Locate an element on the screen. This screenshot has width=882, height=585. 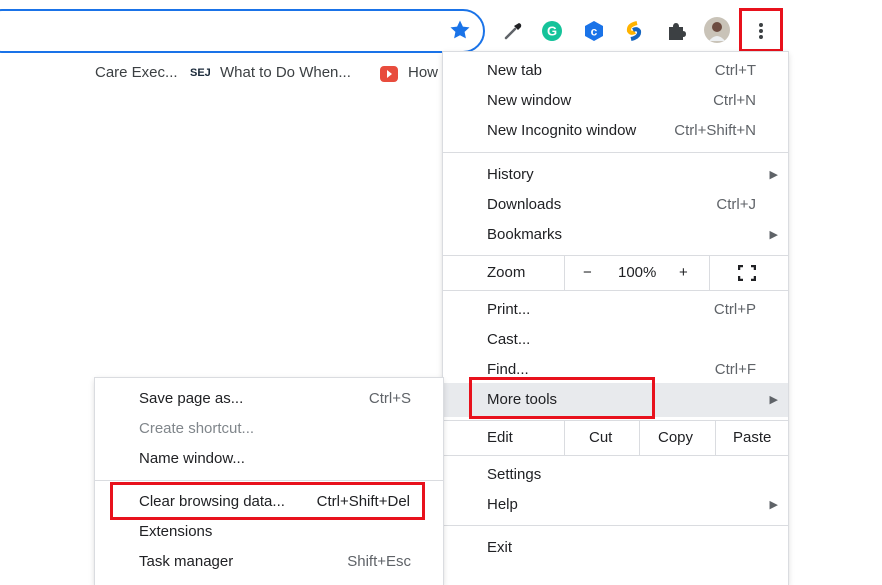
menu-item-new-tab: New tab Ctrl+T is located at coordinates (615, 71).